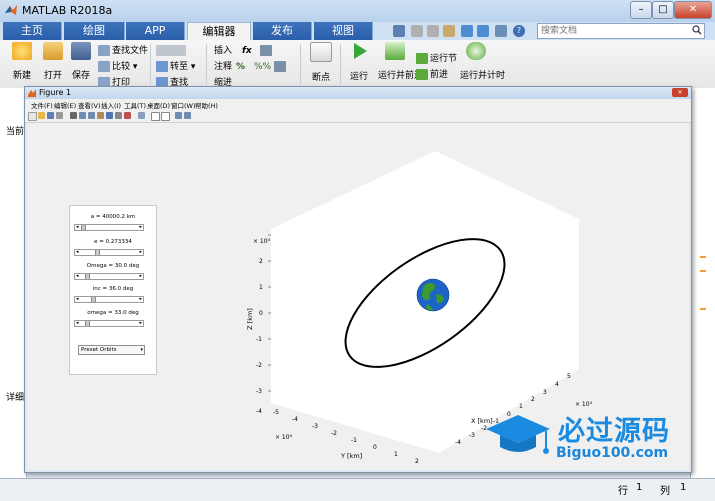 This screenshot has width=715, height=501. Describe the element at coordinates (175, 67) in the screenshot. I see `goto-button: 转至 ▾` at that location.